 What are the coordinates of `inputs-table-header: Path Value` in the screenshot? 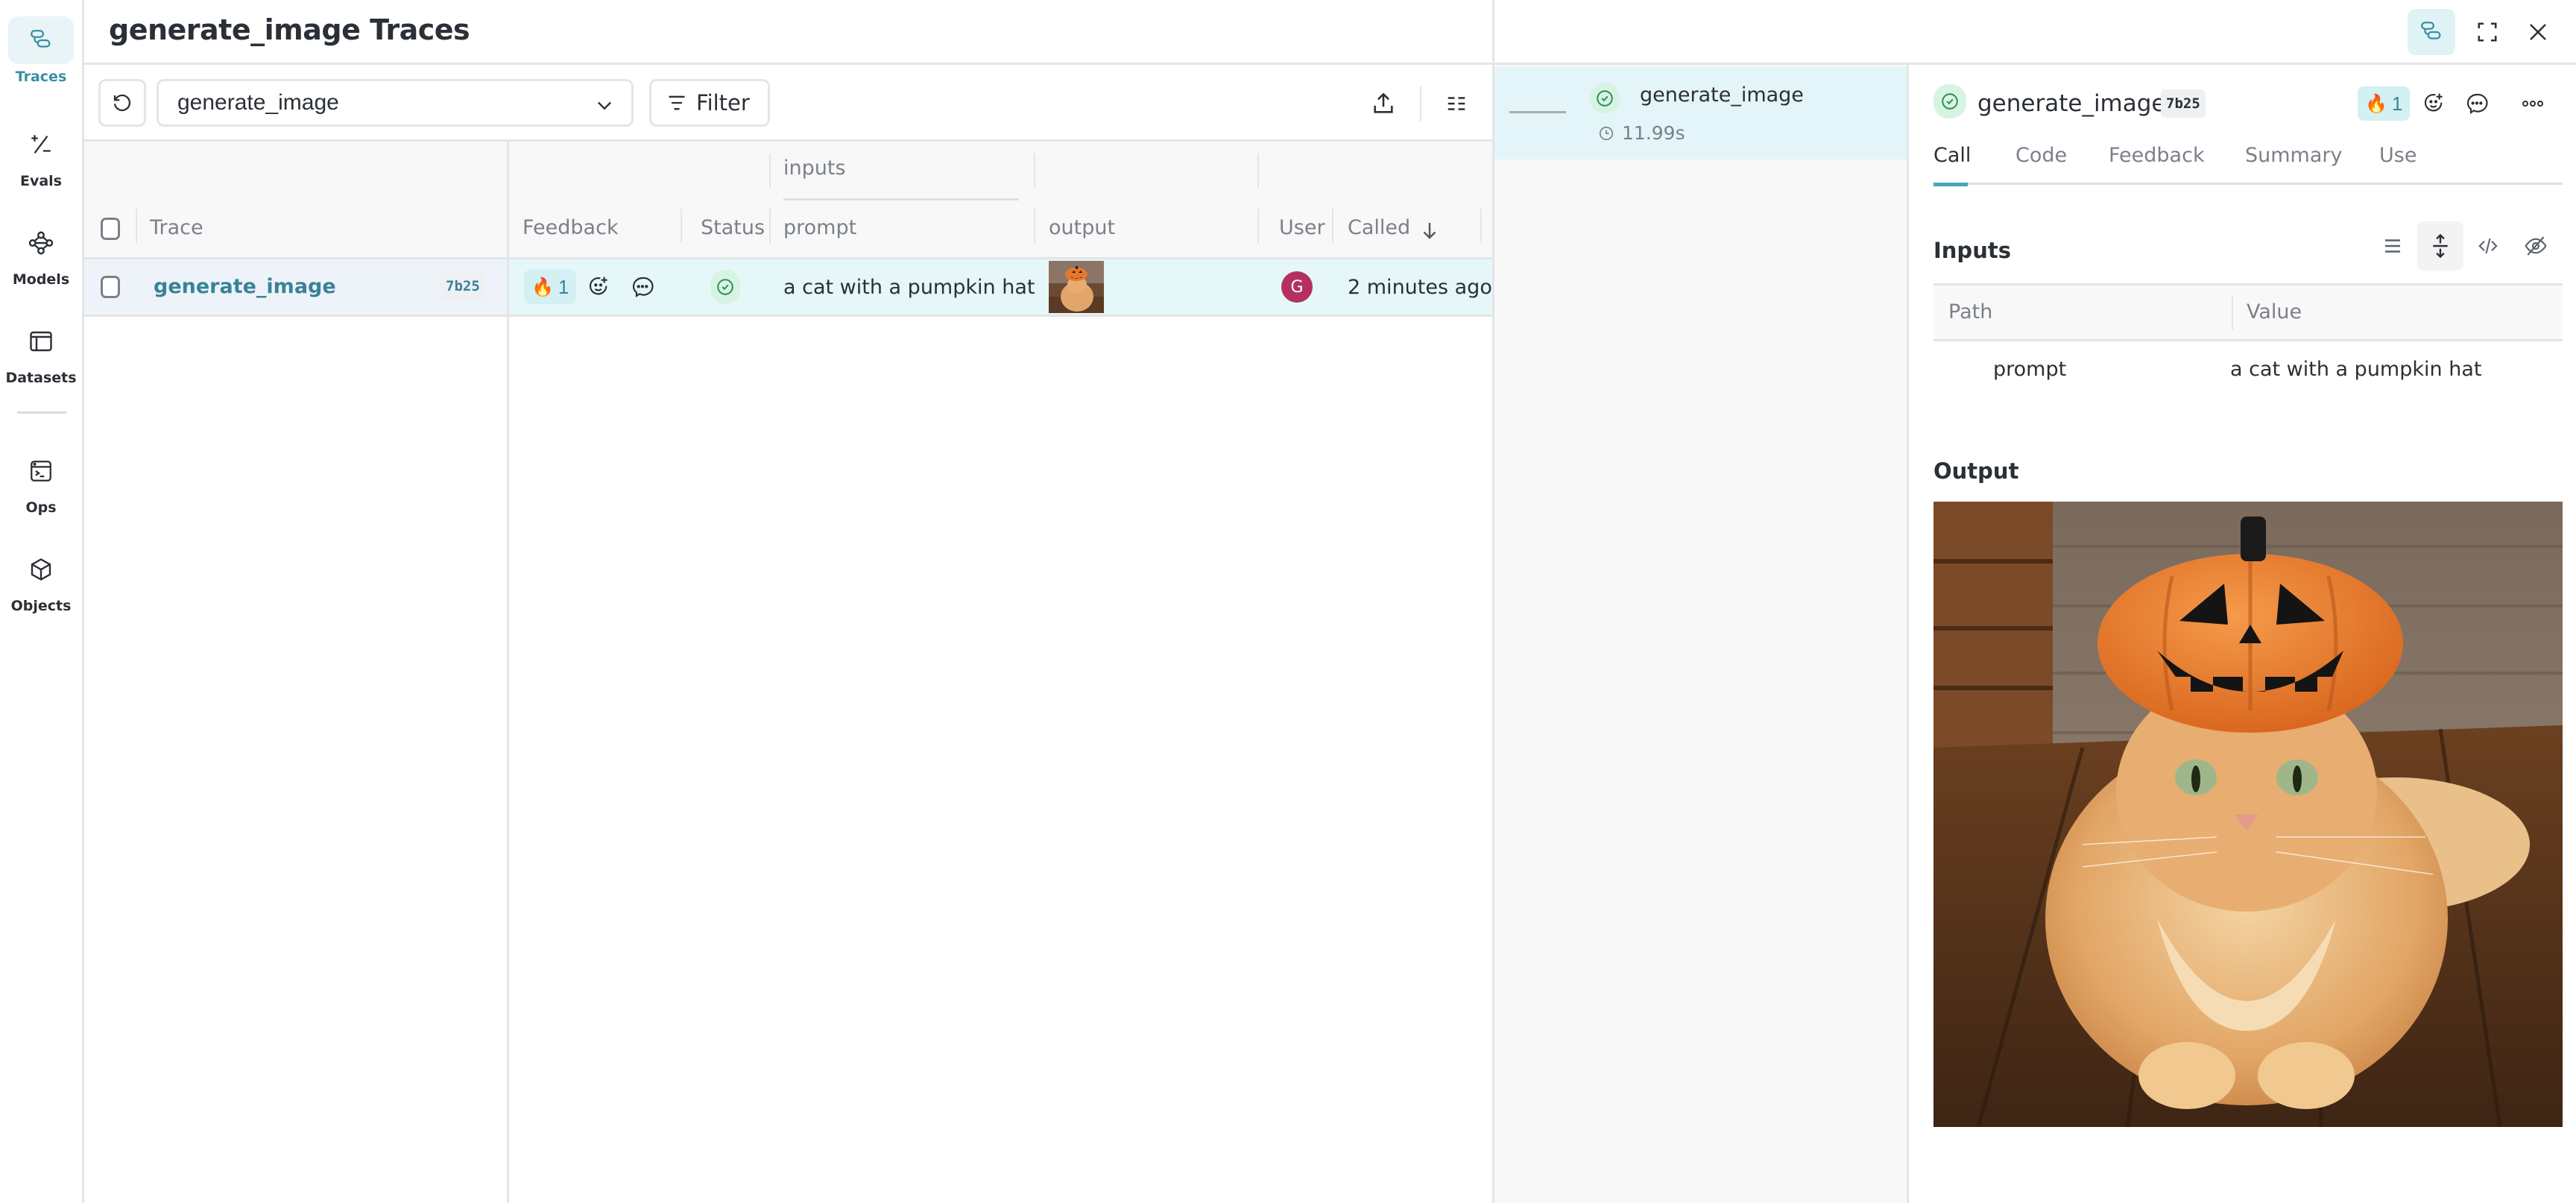 It's located at (2248, 312).